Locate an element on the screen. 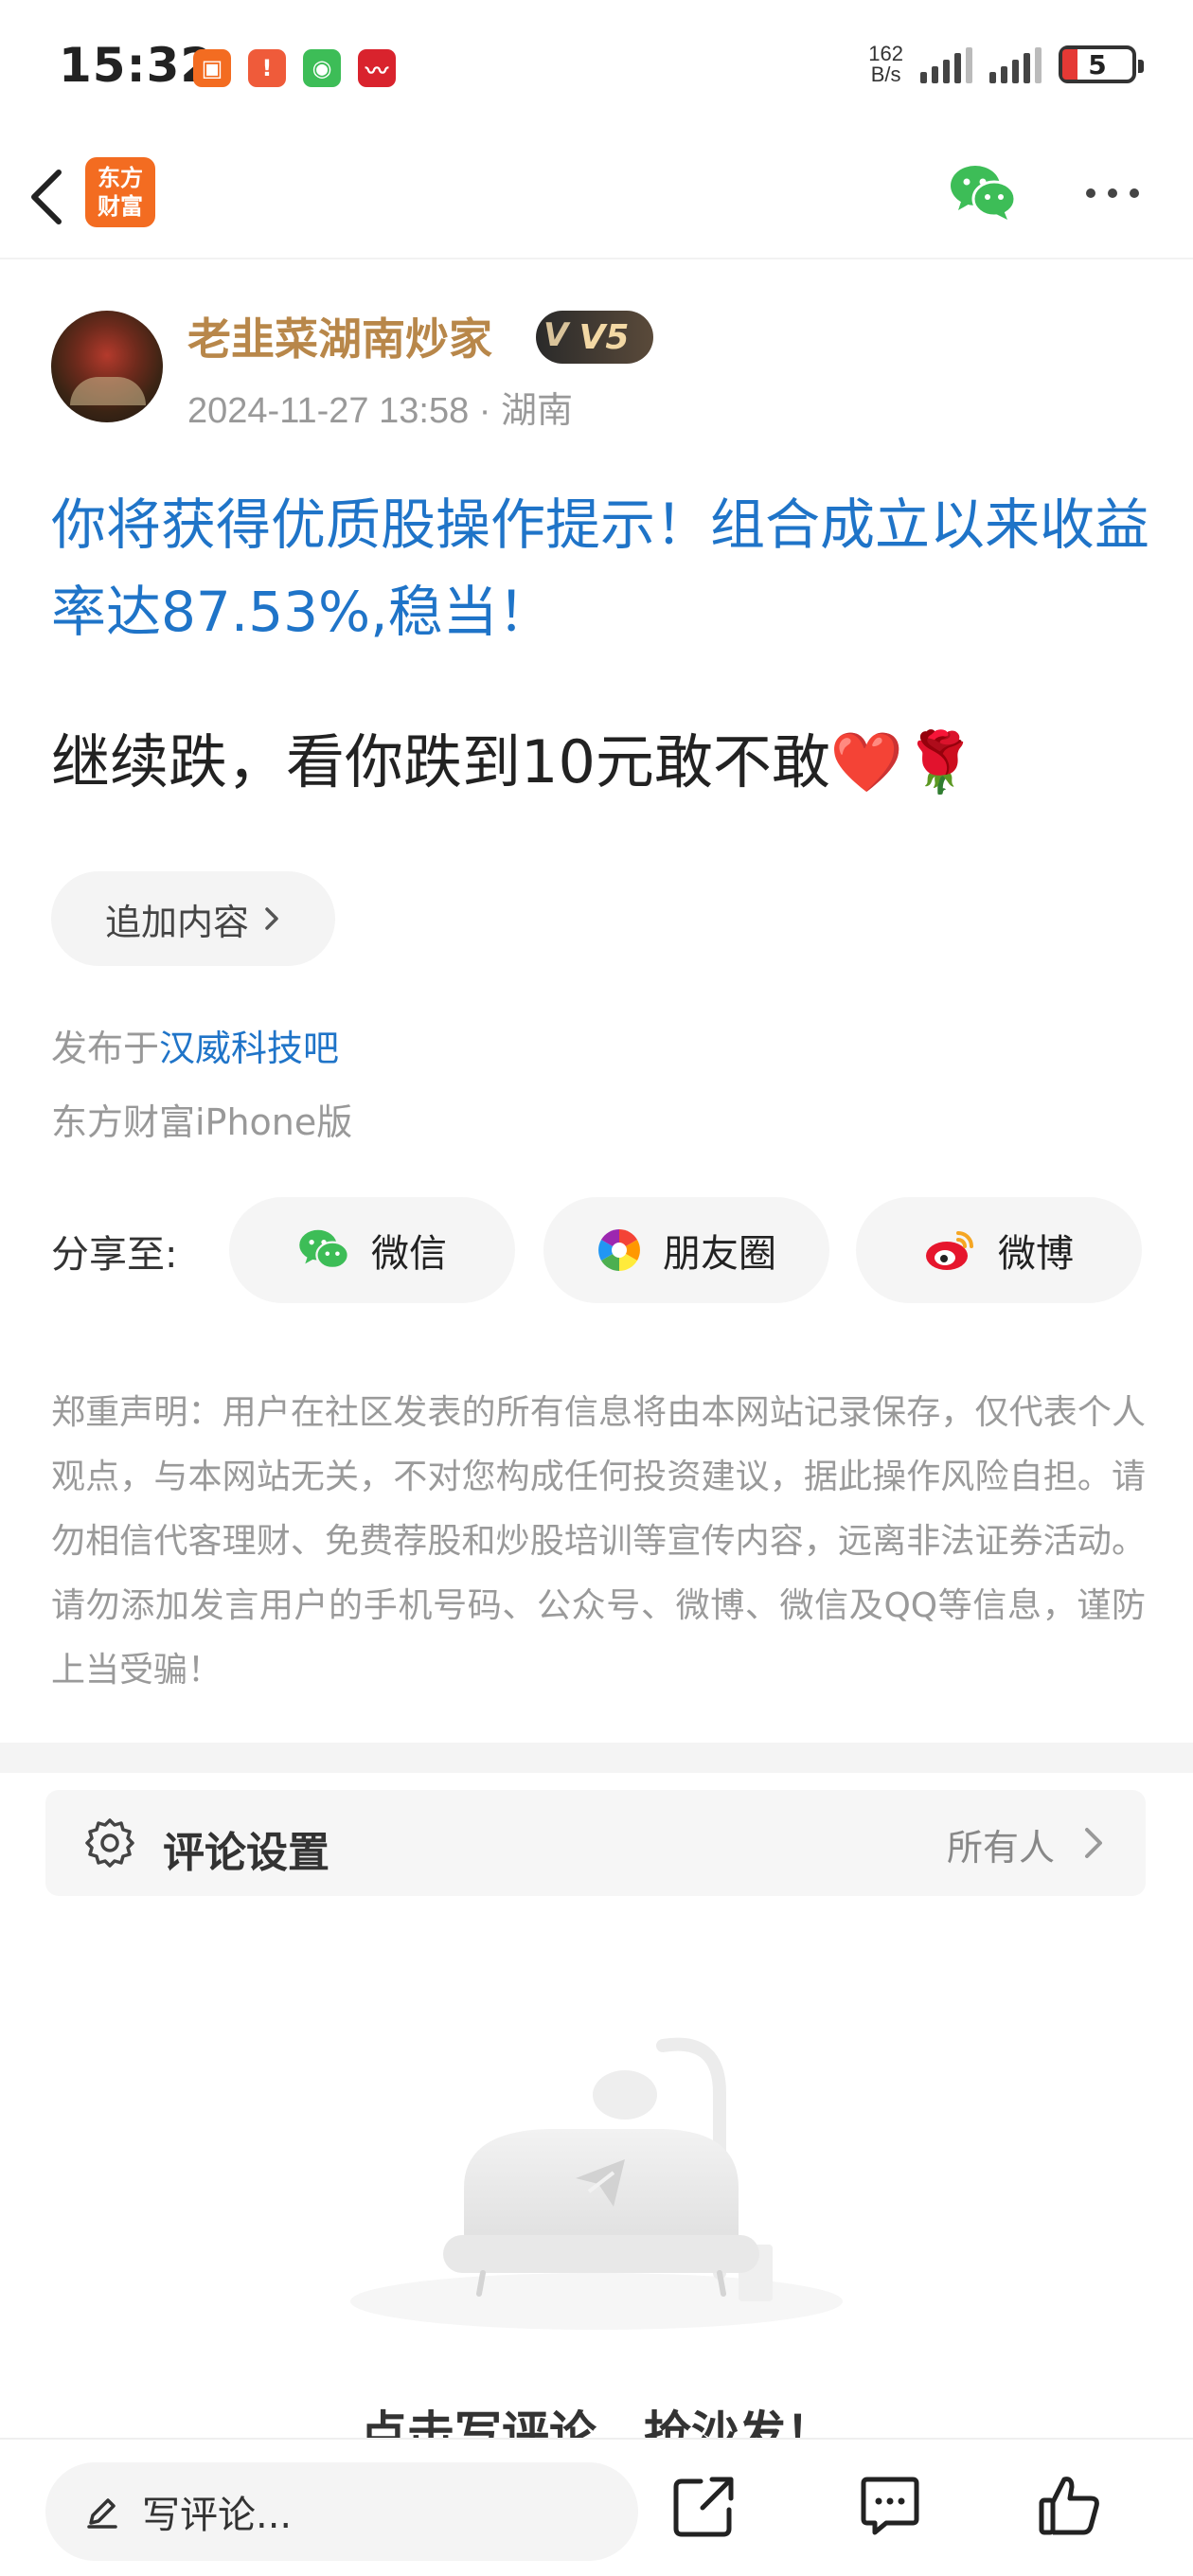 The height and width of the screenshot is (2576, 1193). stock-bar-link: 汉威科技吧 is located at coordinates (249, 1048).